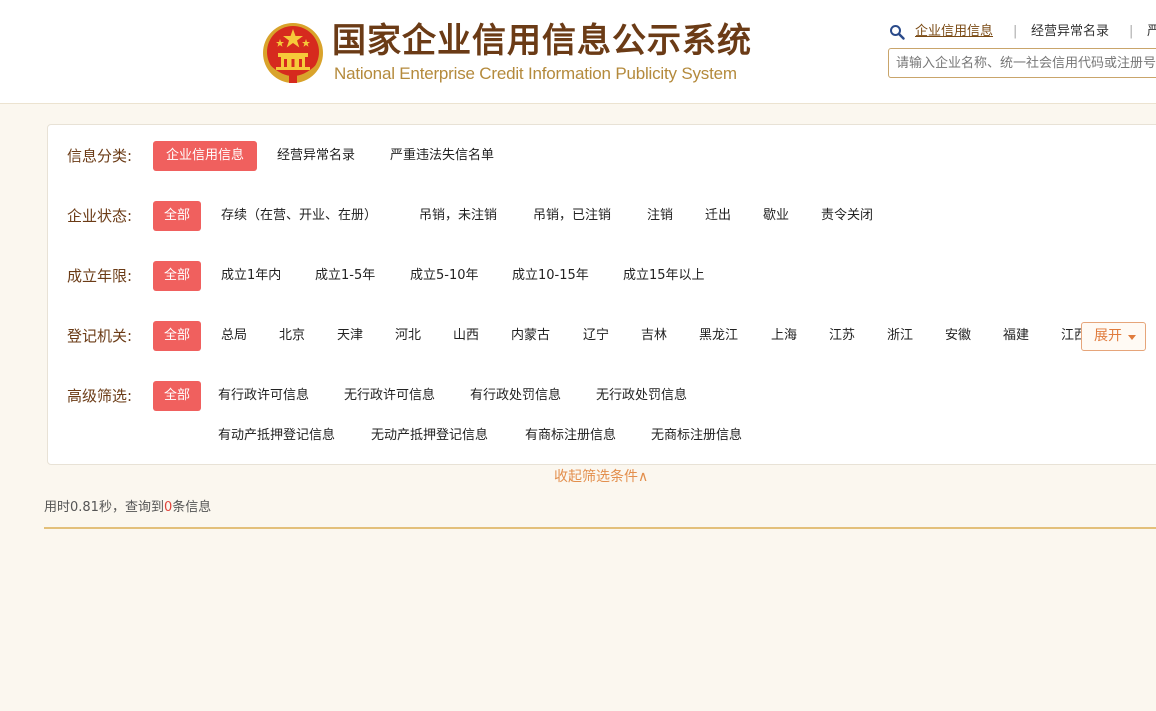 This screenshot has height=711, width=1156. Describe the element at coordinates (1151, 32) in the screenshot. I see `nav-serious-violation: 严` at that location.